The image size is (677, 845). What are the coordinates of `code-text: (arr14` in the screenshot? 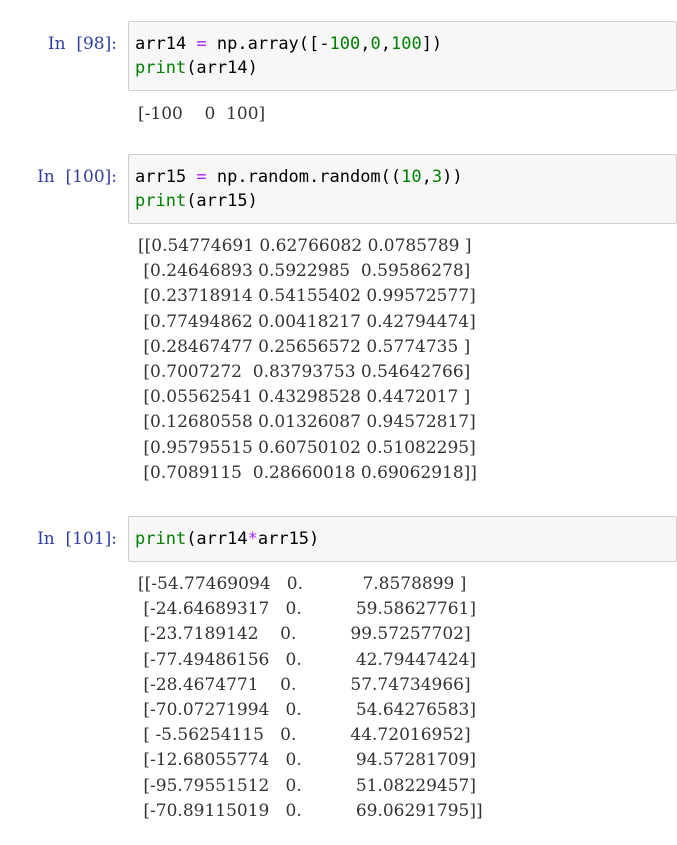 It's located at (217, 539).